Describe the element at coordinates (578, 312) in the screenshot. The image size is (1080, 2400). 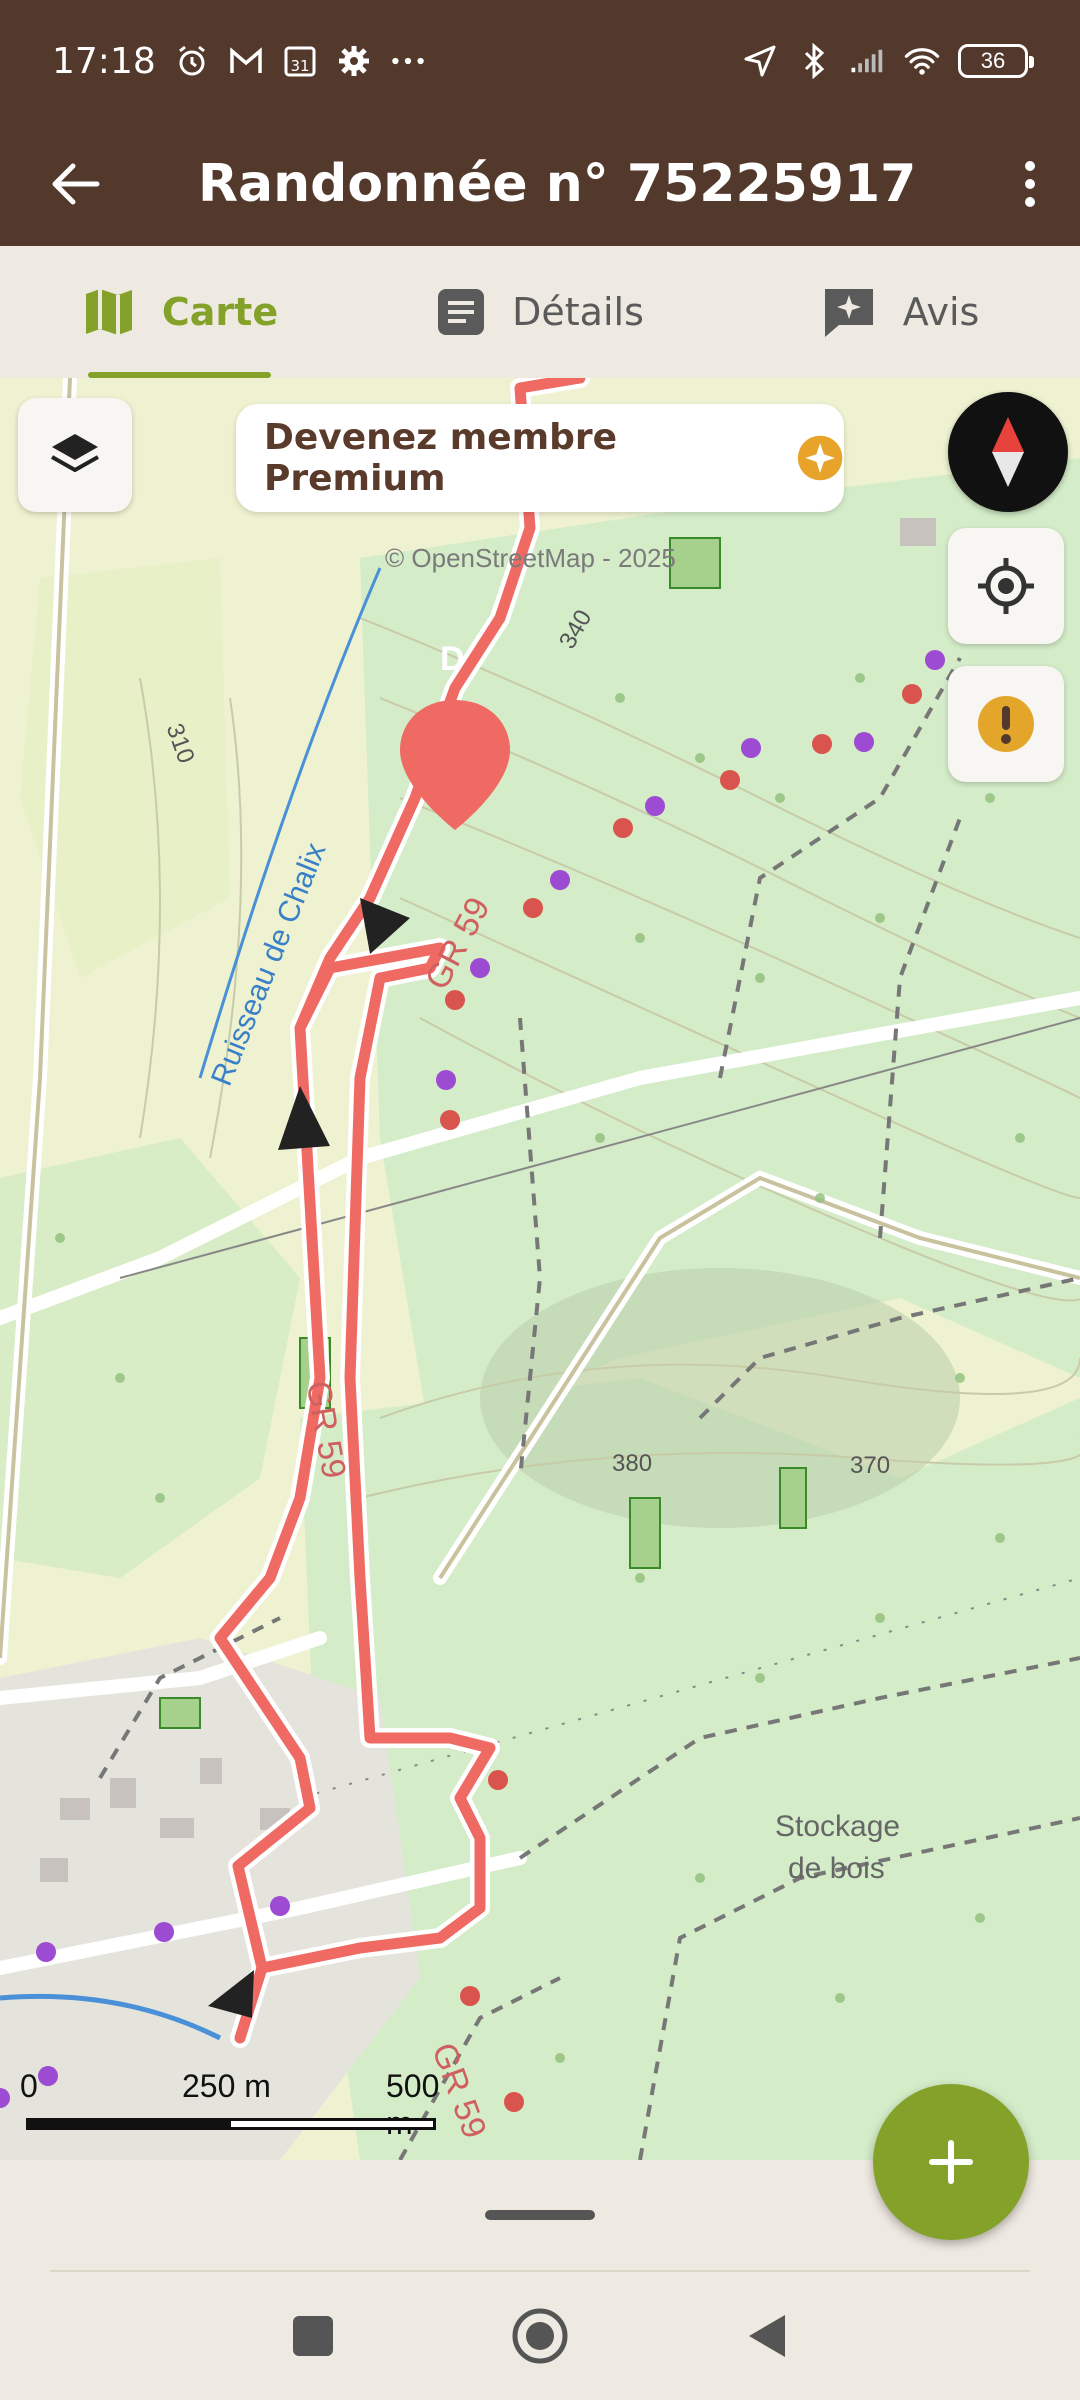
I see `tab-label-details: Détails` at that location.